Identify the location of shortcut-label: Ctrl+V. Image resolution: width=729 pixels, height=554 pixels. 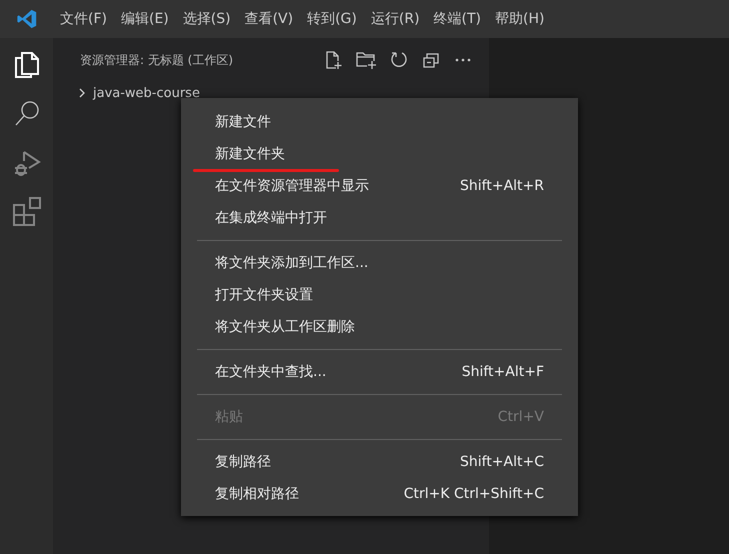
(521, 417).